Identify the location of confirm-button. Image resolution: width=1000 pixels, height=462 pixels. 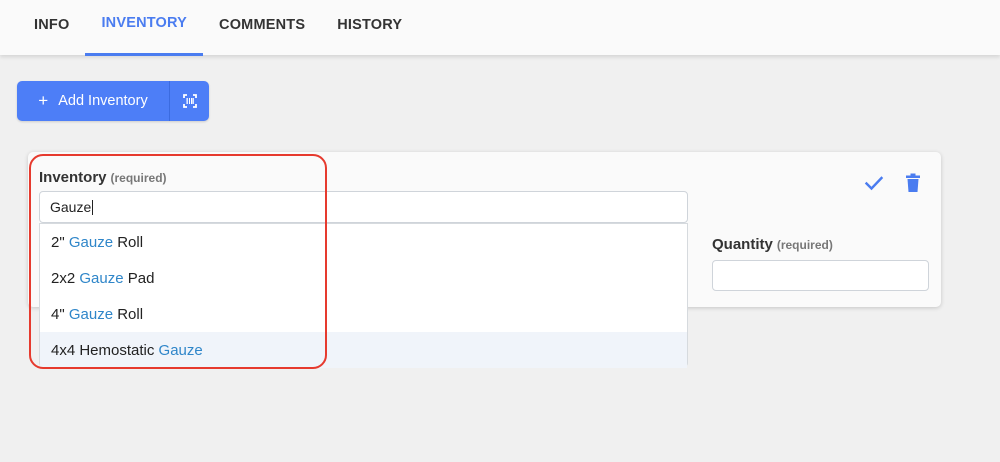
(874, 185).